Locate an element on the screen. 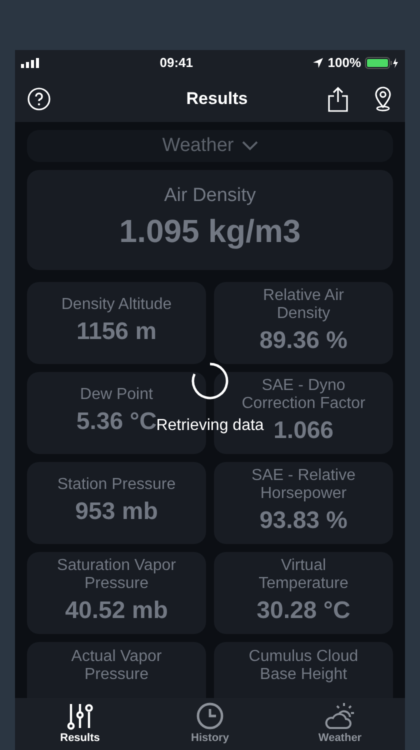 This screenshot has width=420, height=750. tab-bar-item: History is located at coordinates (210, 724).